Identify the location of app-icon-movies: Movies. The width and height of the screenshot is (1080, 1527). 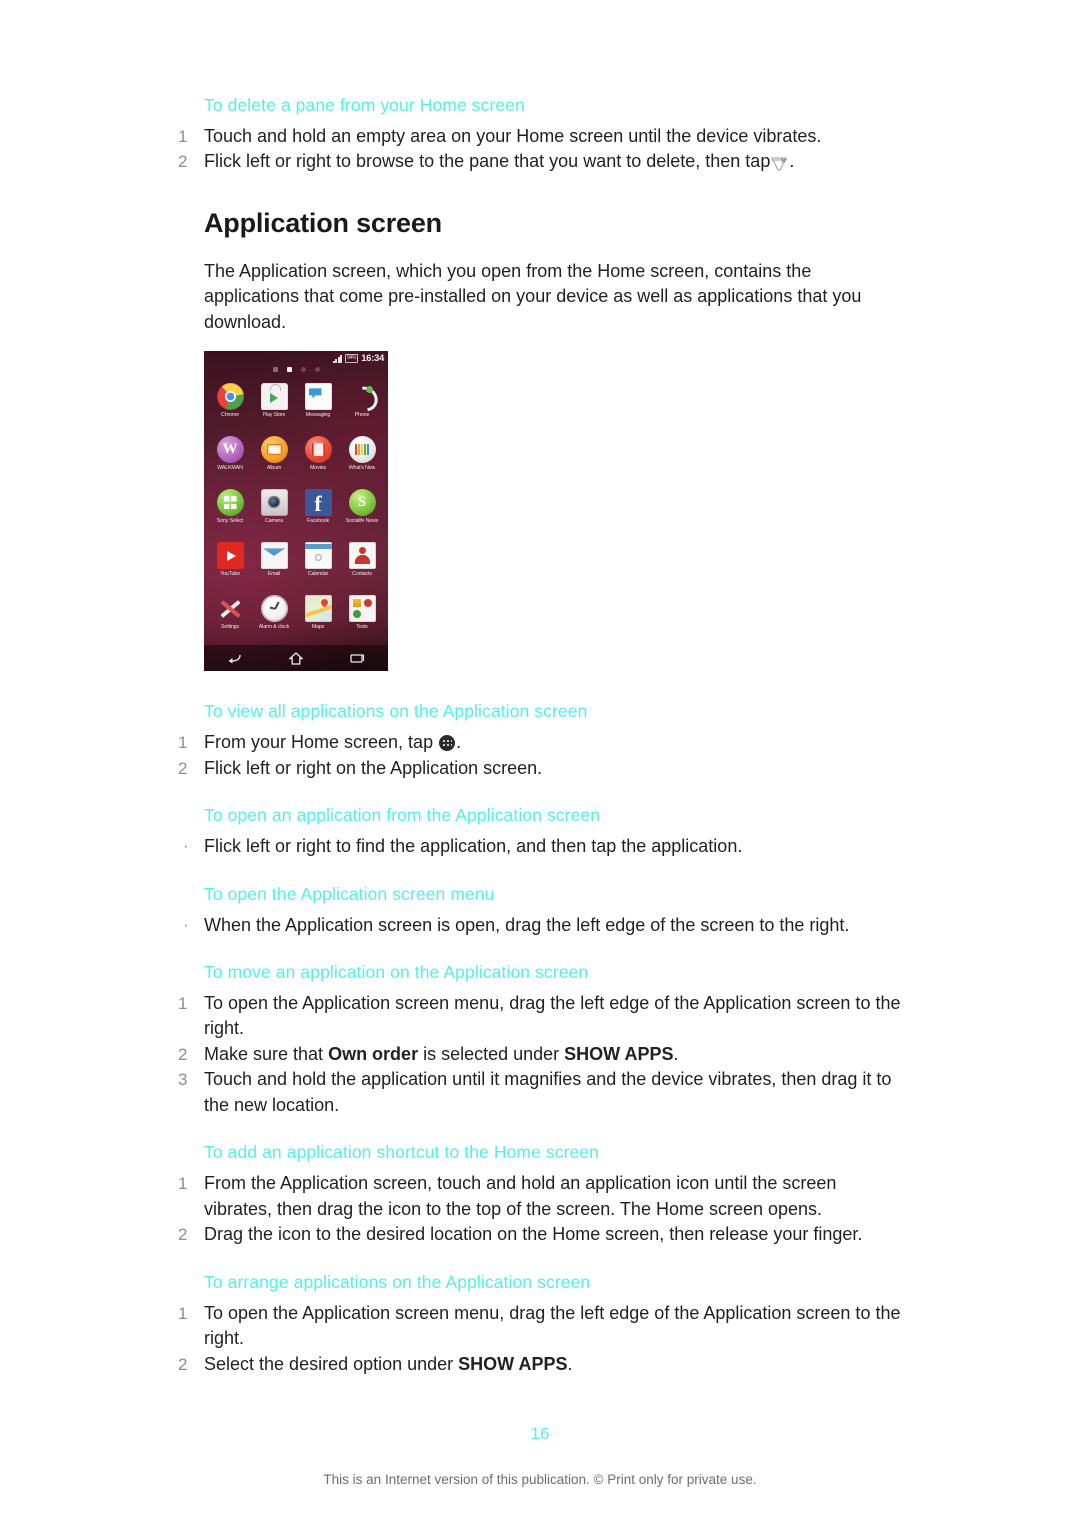
(318, 460).